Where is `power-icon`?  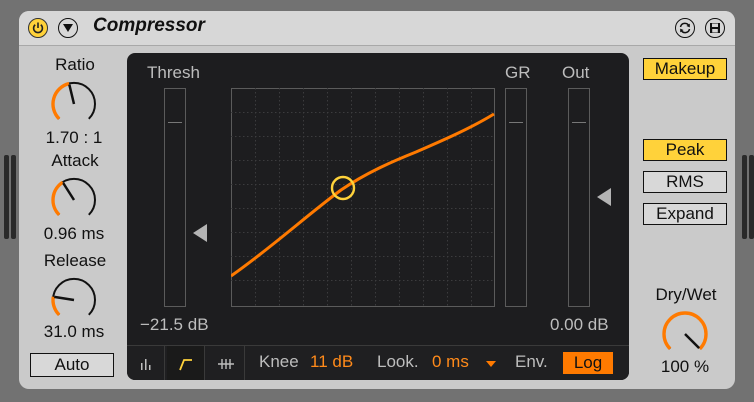 power-icon is located at coordinates (38, 28).